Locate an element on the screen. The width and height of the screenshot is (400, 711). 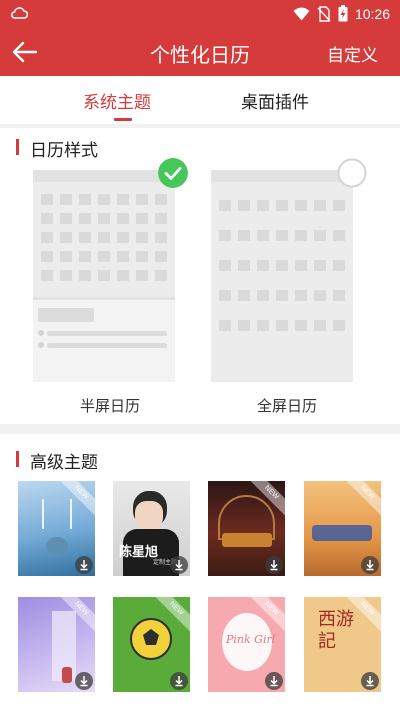
section-title: 高级主题 is located at coordinates (57, 460).